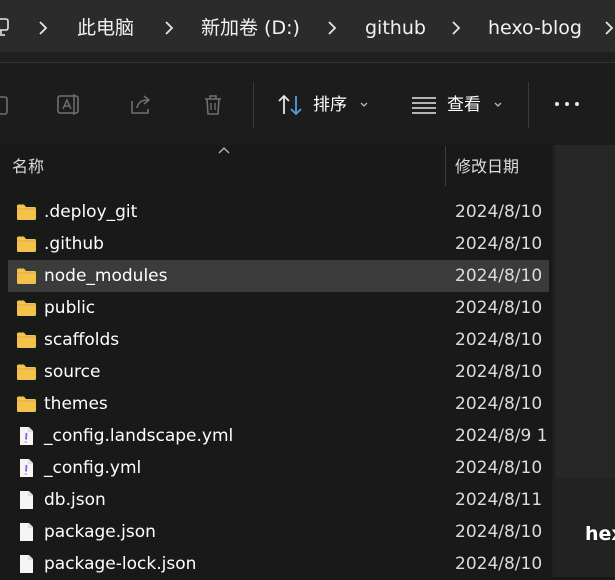 The width and height of the screenshot is (615, 580). What do you see at coordinates (278, 564) in the screenshot?
I see `file-row: package-lock.json 2024/8/10` at bounding box center [278, 564].